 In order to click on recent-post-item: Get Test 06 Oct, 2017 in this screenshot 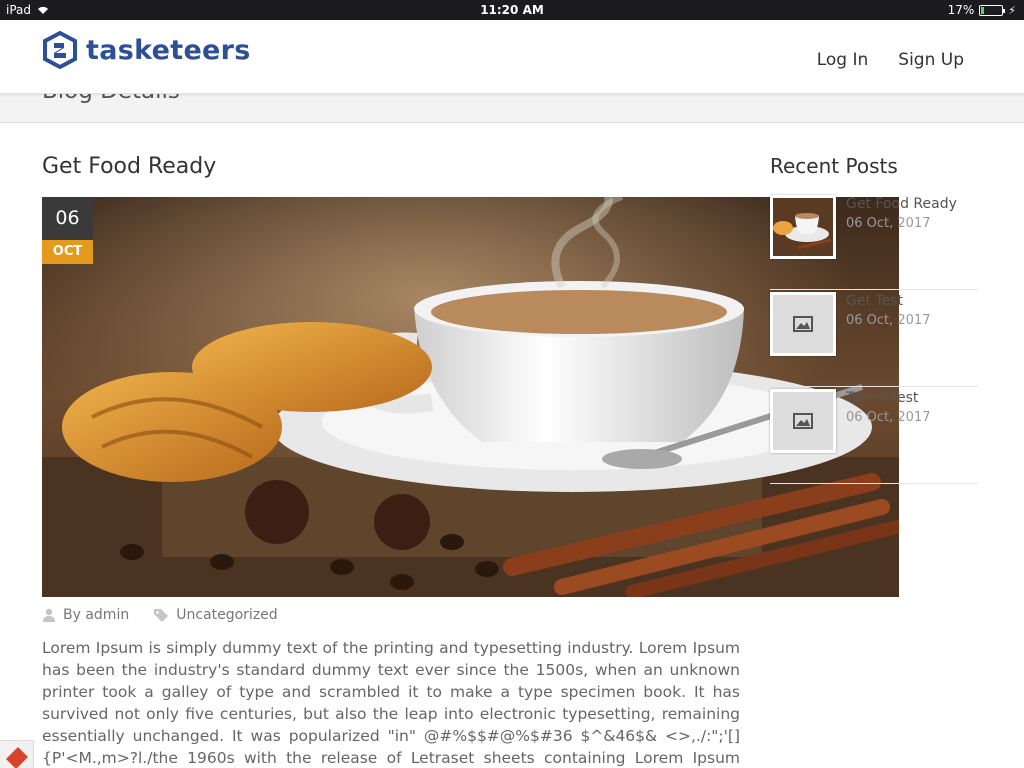, I will do `click(874, 338)`.